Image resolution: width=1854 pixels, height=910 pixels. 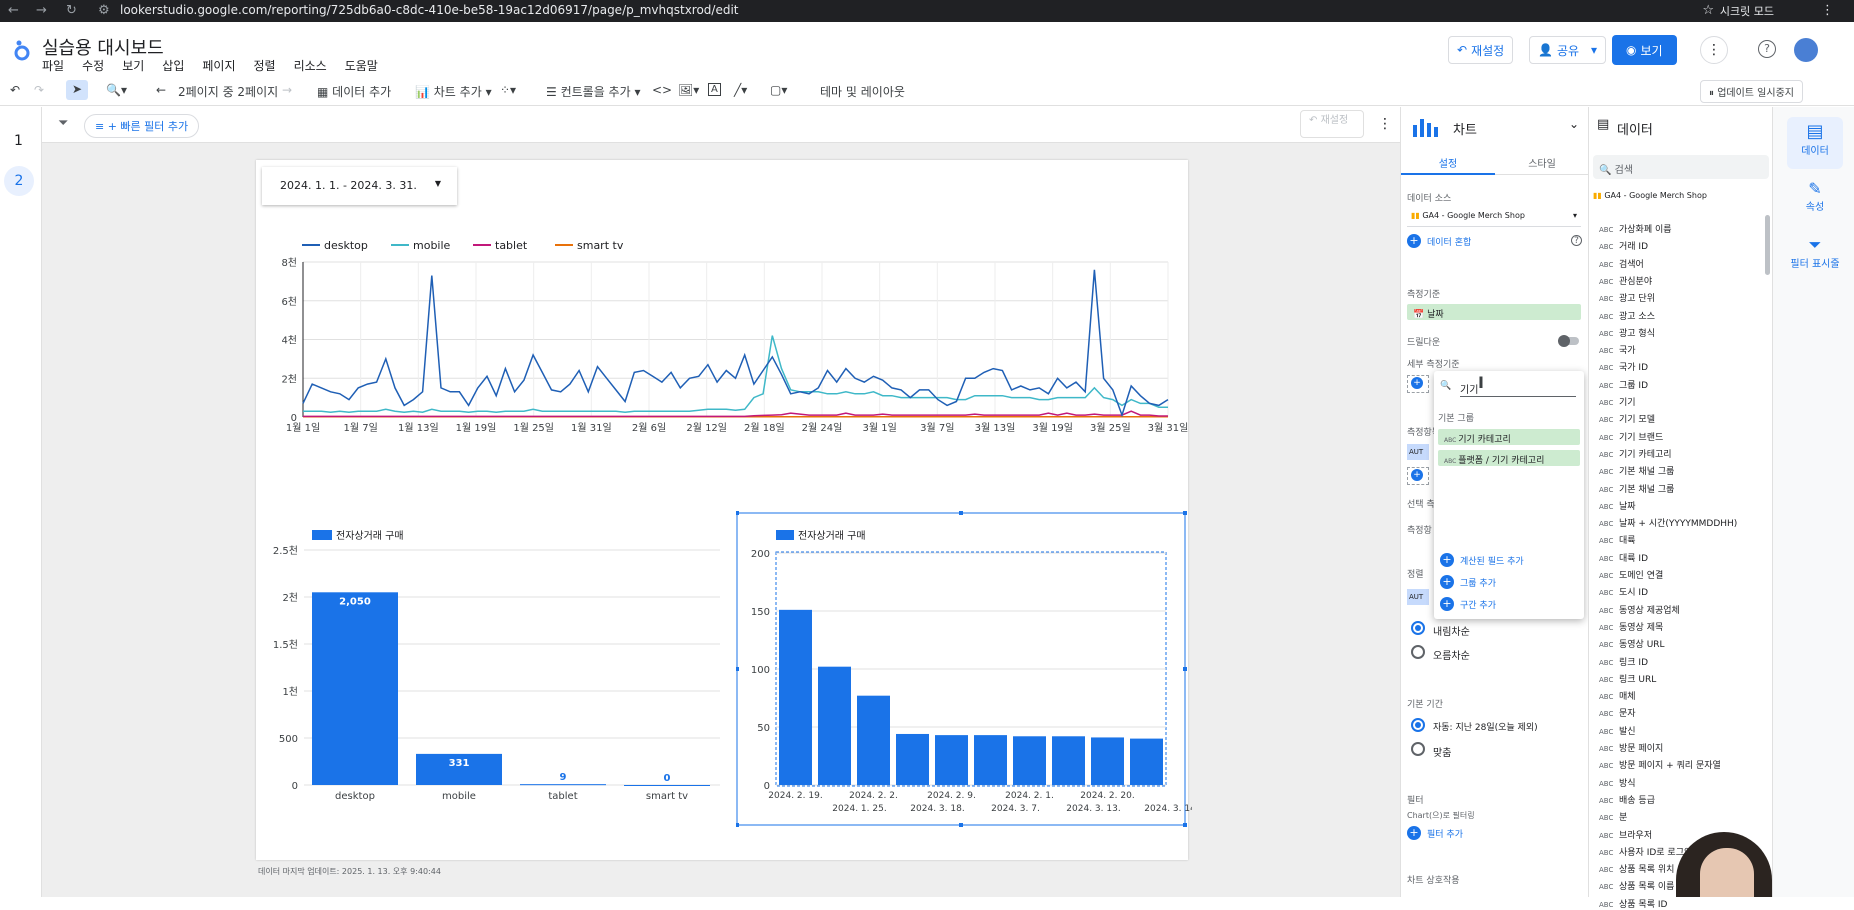 I want to click on field-item: ABC 날짜, so click(x=1617, y=505).